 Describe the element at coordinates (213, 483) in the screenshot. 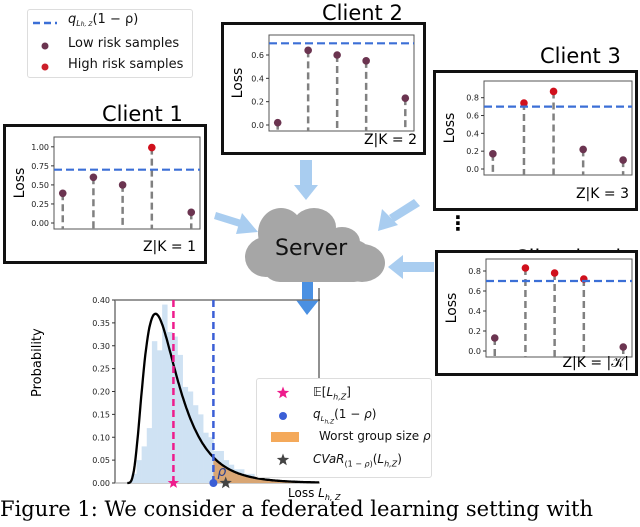

I see `quantile-dot-marker` at that location.